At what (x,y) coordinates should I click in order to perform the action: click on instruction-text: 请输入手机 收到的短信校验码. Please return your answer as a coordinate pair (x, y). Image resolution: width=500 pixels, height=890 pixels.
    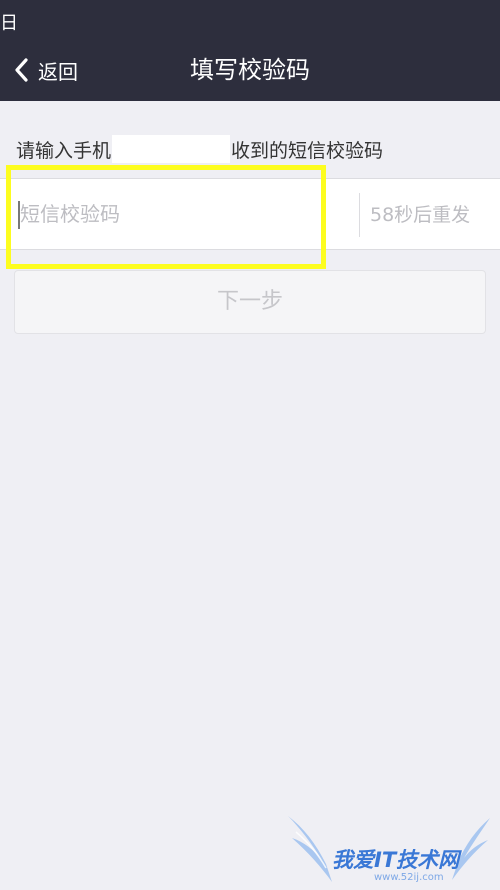
    Looking at the image, I should click on (199, 149).